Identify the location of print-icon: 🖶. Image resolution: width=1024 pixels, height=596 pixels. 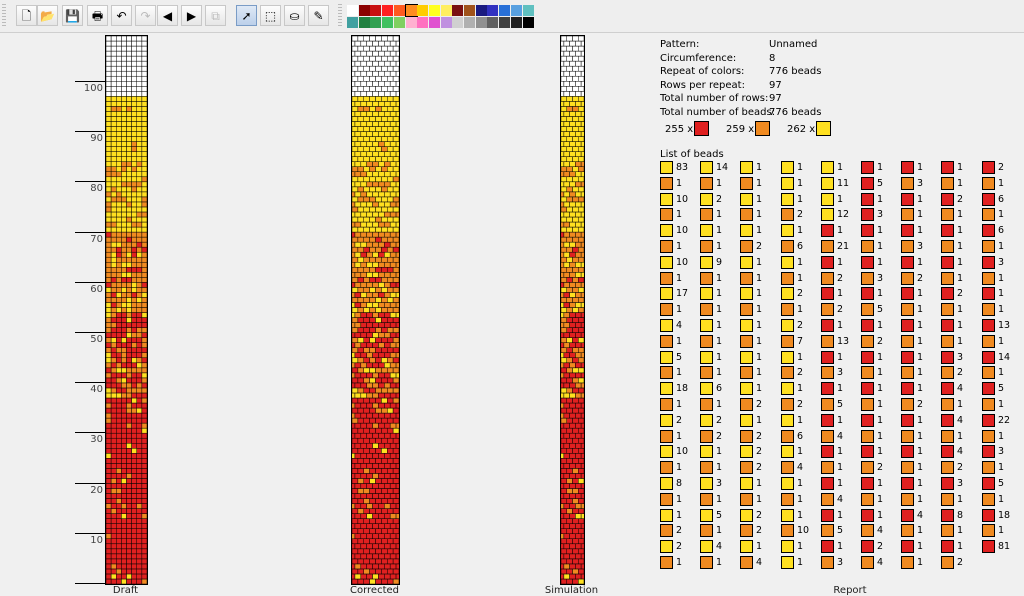
(97, 15).